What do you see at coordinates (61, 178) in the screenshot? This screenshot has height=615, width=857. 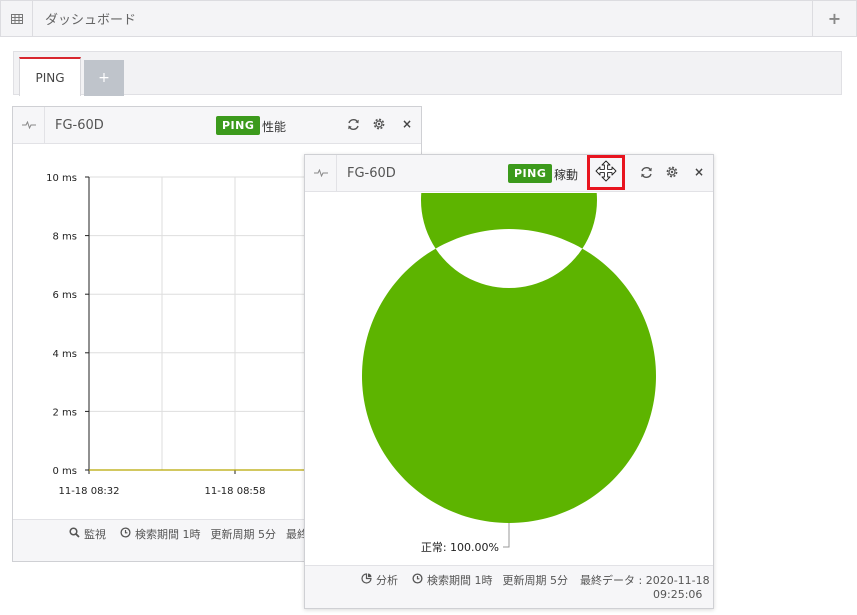 I see `y-tick-label: 10 ms` at bounding box center [61, 178].